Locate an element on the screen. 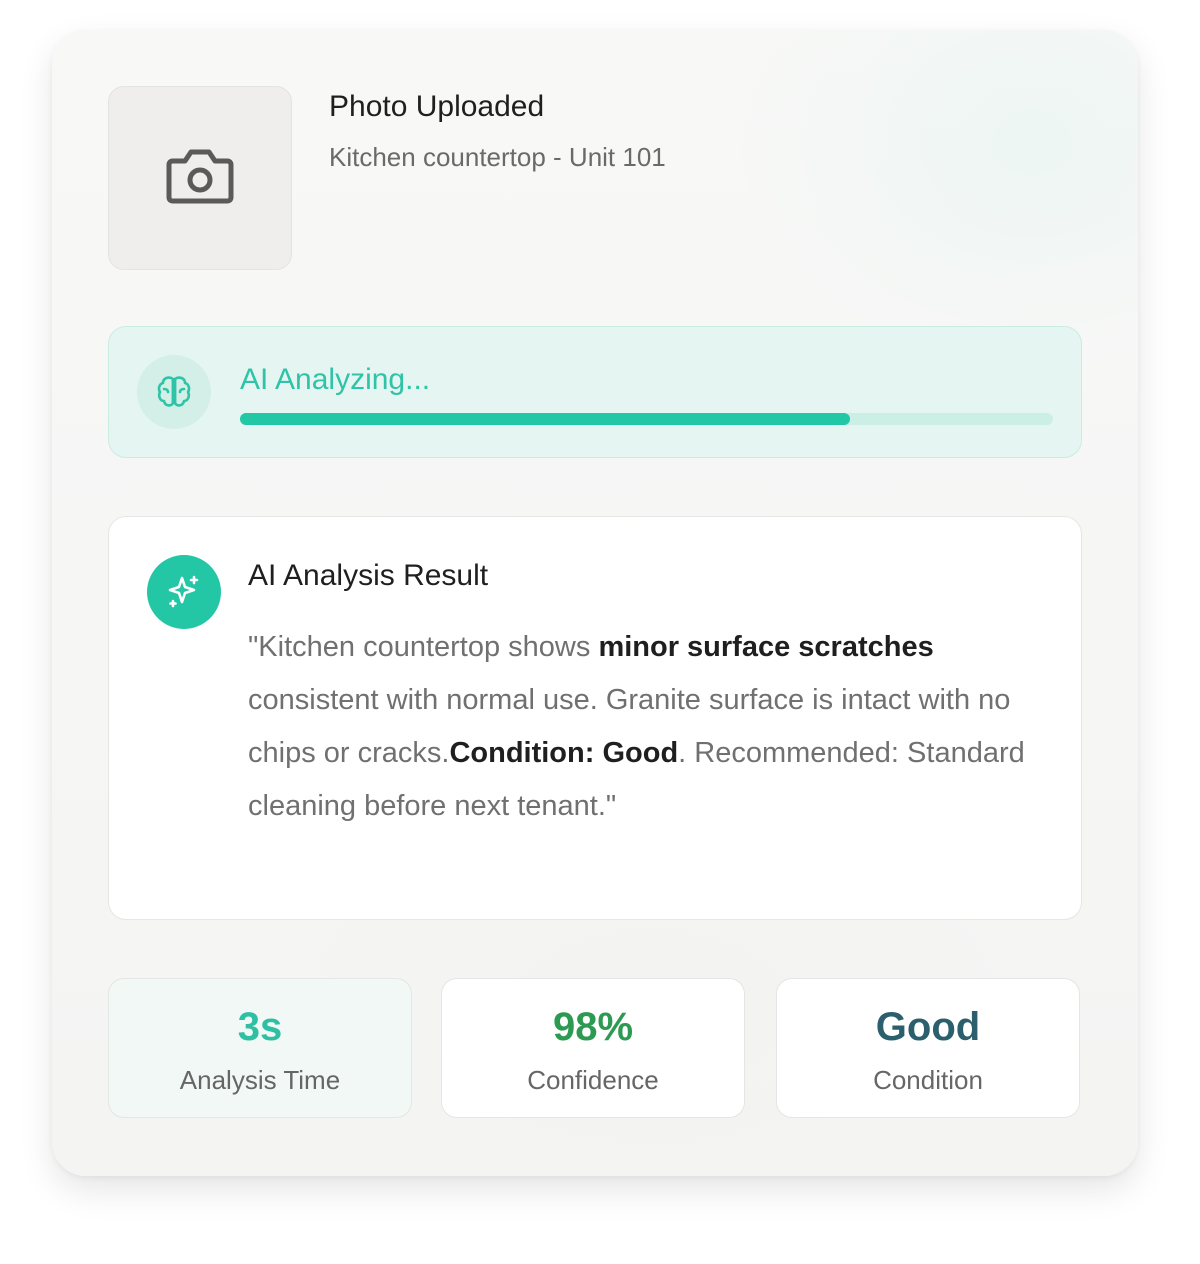 The height and width of the screenshot is (1264, 1200). stat-label: Analysis Time is located at coordinates (260, 1080).